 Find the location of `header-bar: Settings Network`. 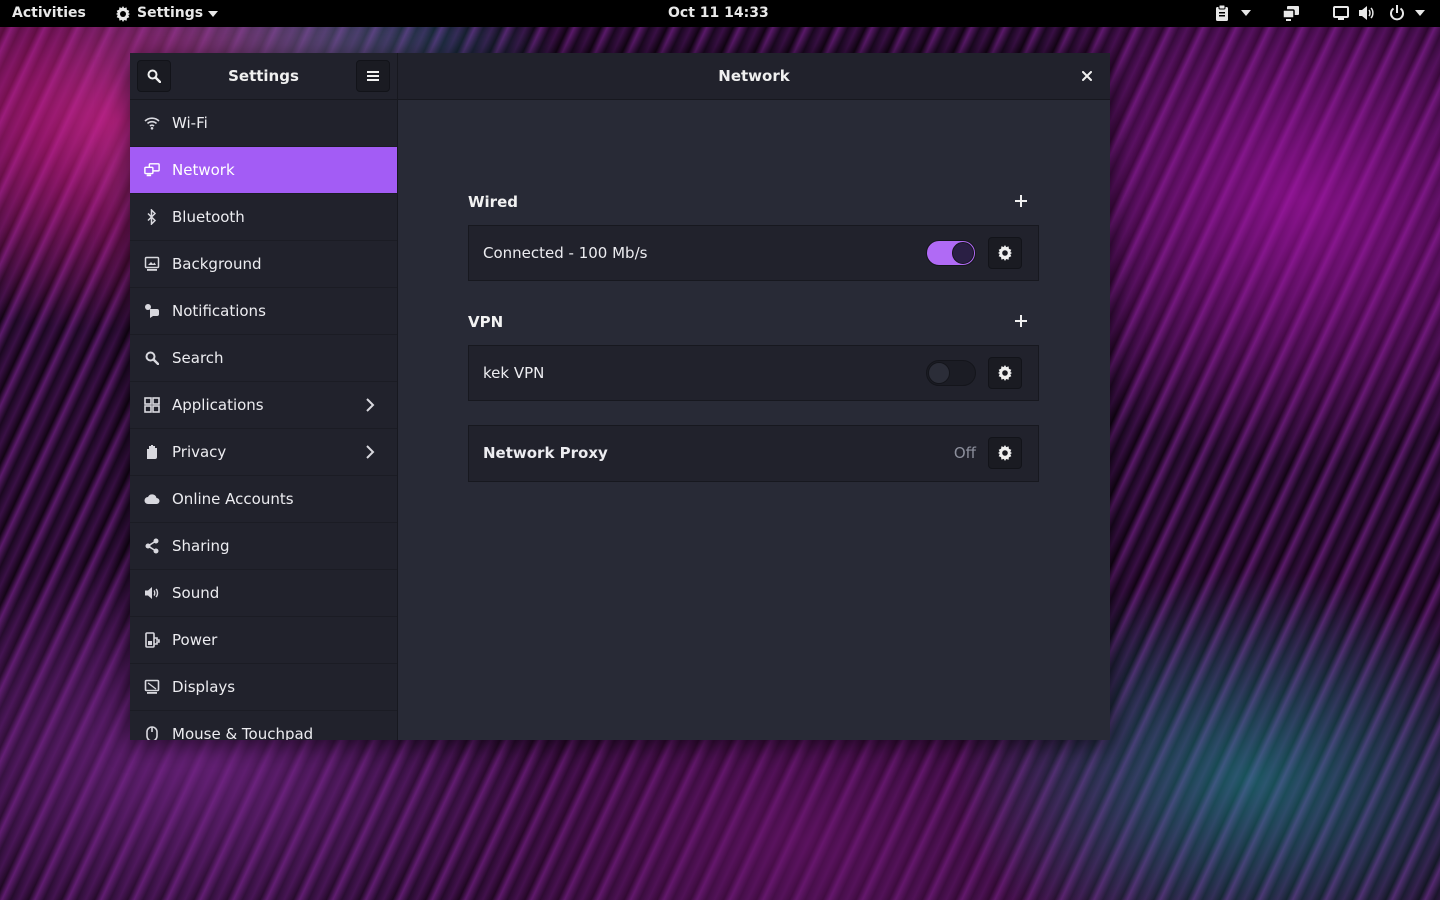

header-bar: Settings Network is located at coordinates (620, 76).